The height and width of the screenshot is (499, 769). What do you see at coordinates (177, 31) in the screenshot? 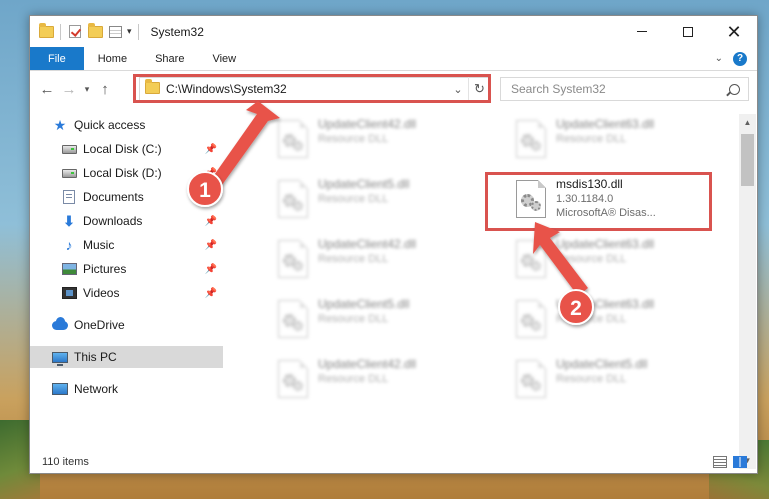
I see `window-title: System32` at bounding box center [177, 31].